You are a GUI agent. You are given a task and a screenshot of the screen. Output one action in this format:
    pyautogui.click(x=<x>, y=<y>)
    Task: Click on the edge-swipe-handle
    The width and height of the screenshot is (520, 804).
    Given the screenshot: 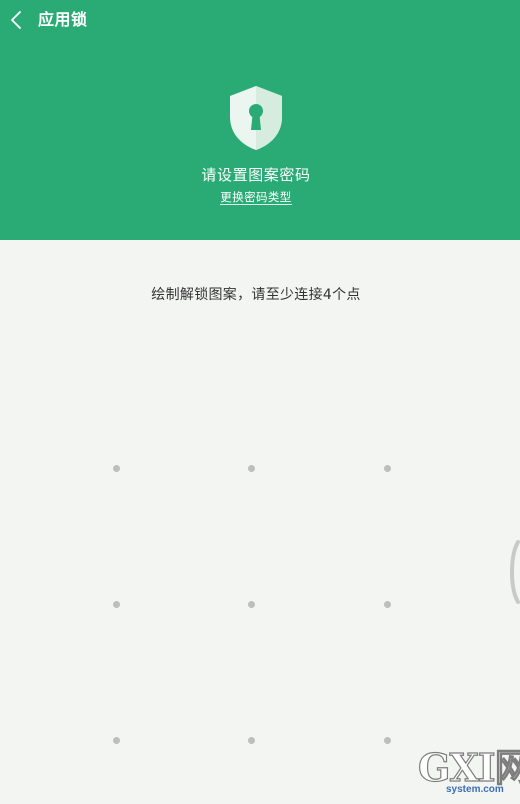 What is the action you would take?
    pyautogui.click(x=512, y=572)
    